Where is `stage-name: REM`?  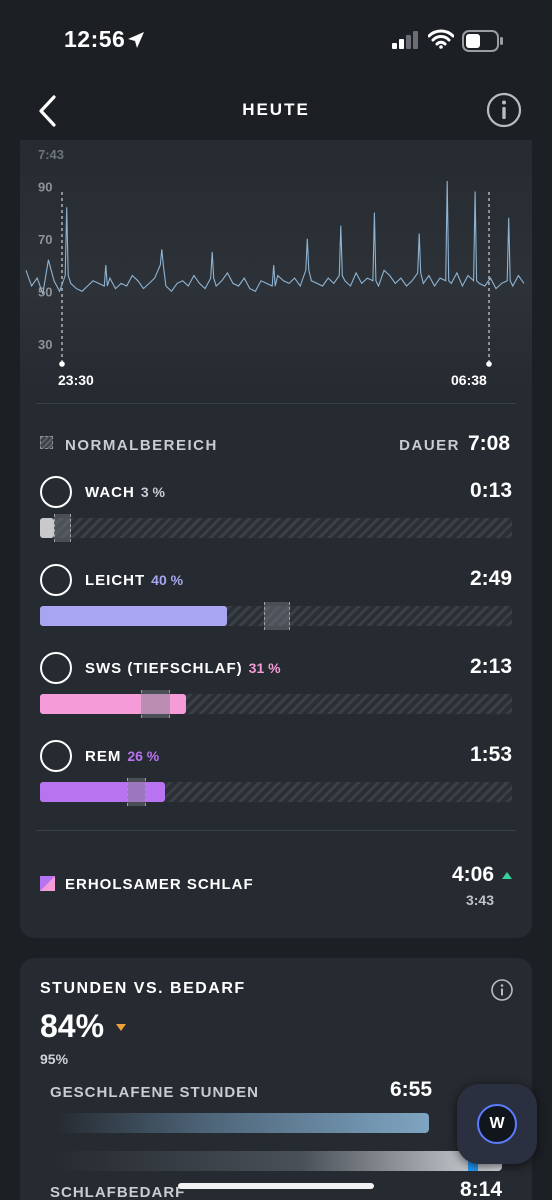 stage-name: REM is located at coordinates (103, 756).